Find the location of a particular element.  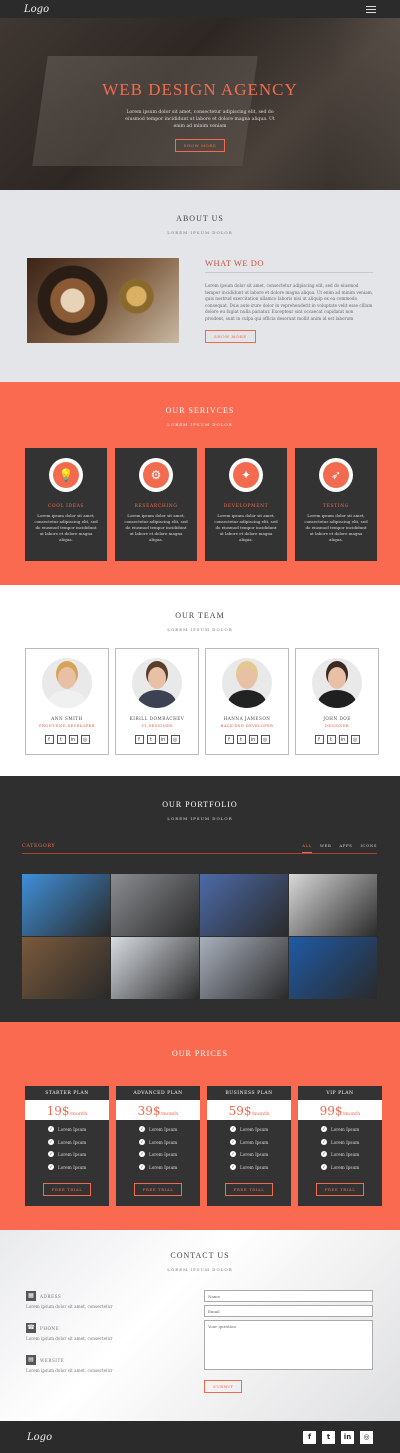

portfolio-title: OUR PORTFOLIO is located at coordinates (200, 804).